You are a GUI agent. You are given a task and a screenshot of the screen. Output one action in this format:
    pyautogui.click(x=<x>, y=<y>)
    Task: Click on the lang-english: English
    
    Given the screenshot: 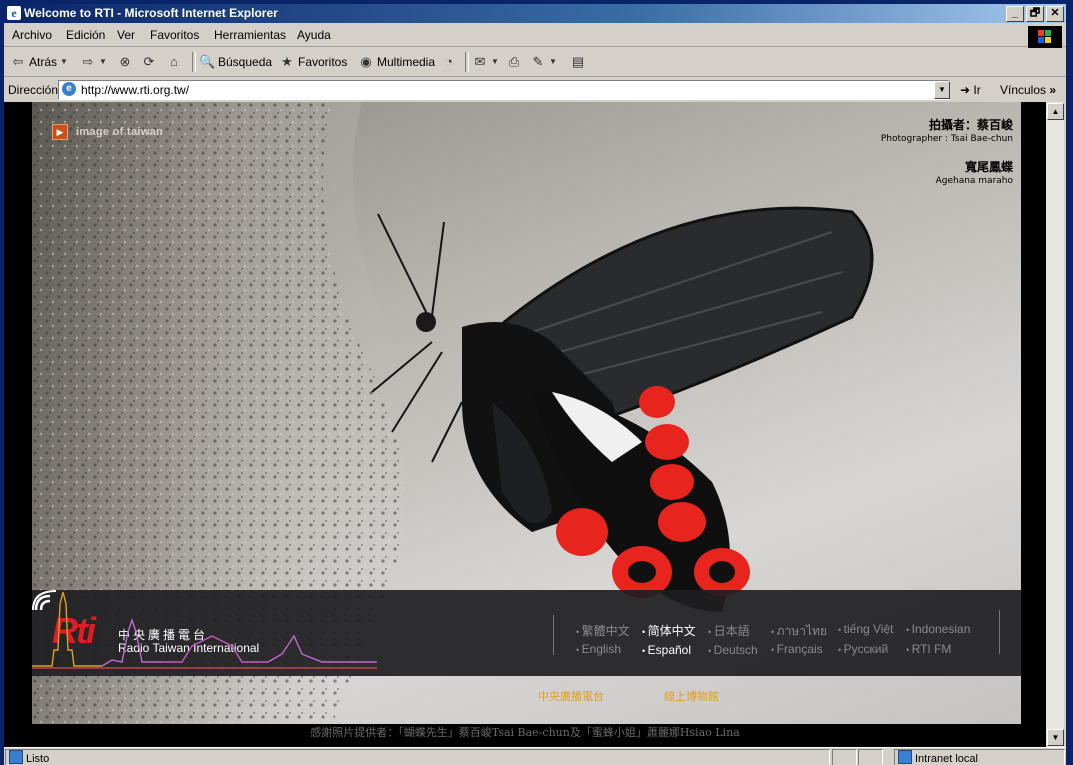 What is the action you would take?
    pyautogui.click(x=598, y=649)
    